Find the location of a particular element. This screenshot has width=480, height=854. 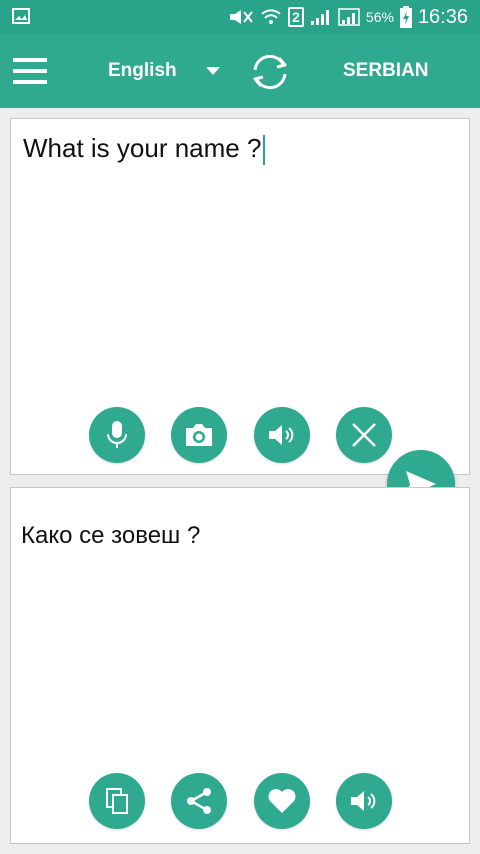

favorite-button is located at coordinates (282, 801).